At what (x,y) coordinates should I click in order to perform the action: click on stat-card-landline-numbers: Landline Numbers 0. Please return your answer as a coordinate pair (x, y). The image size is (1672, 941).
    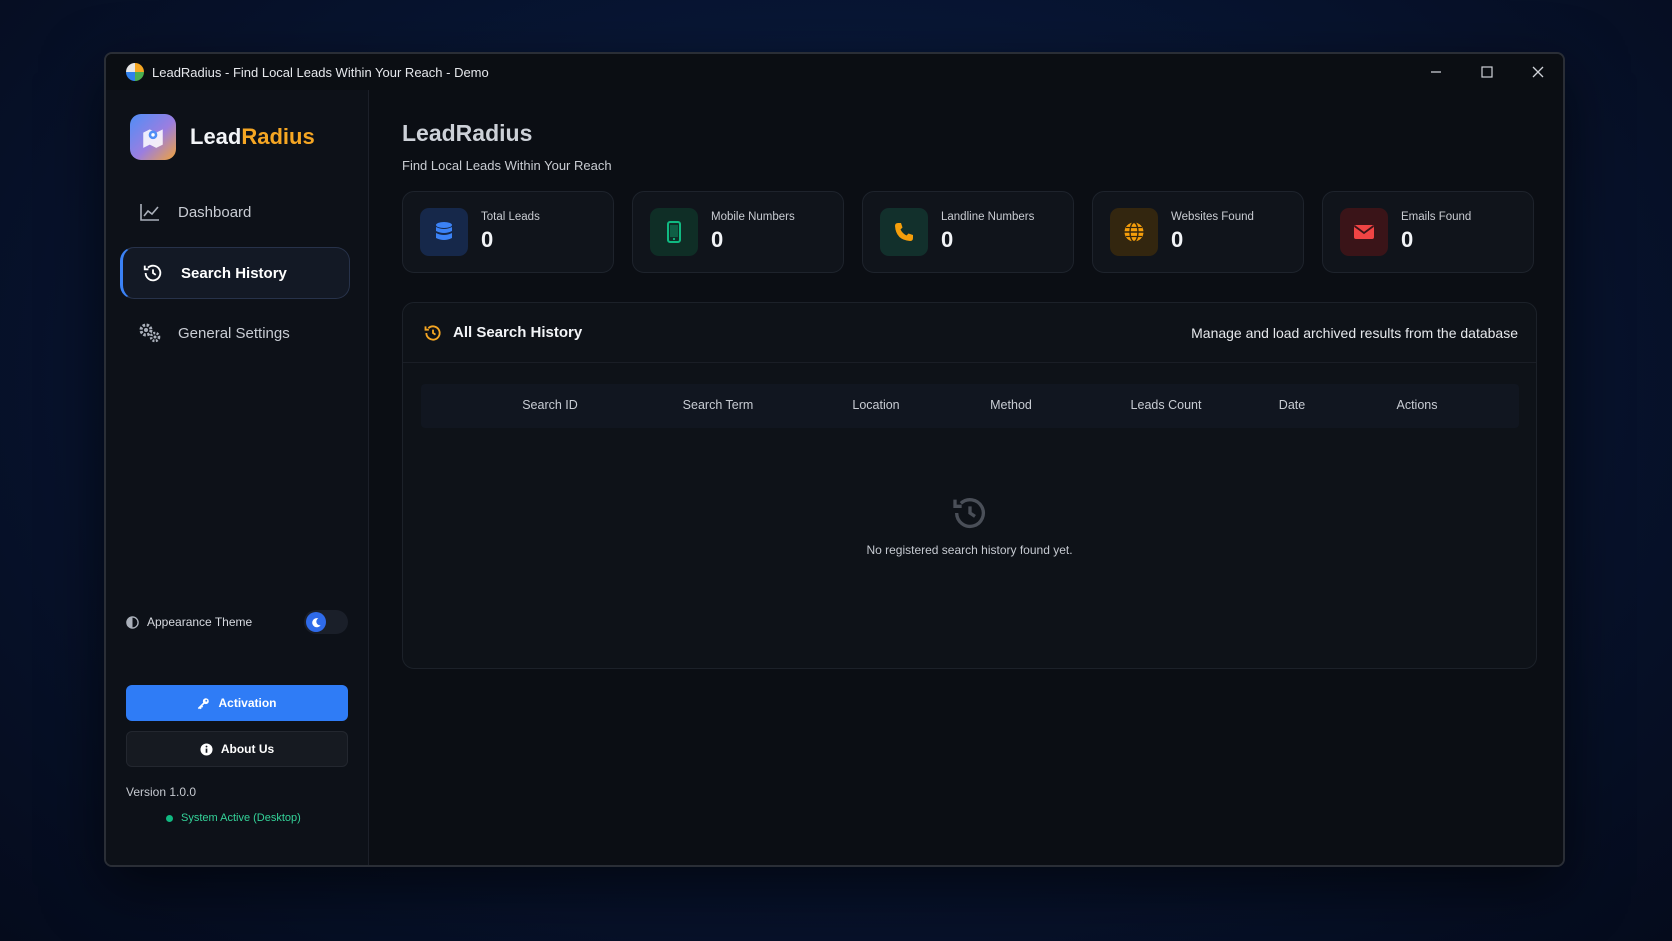
    Looking at the image, I should click on (968, 232).